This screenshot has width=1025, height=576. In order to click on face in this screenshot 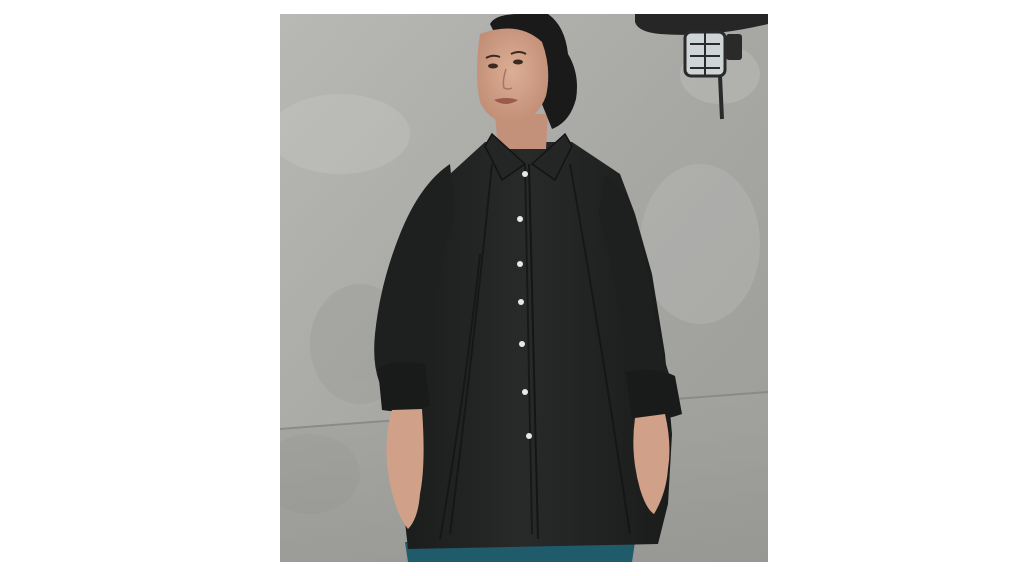, I will do `click(513, 76)`.